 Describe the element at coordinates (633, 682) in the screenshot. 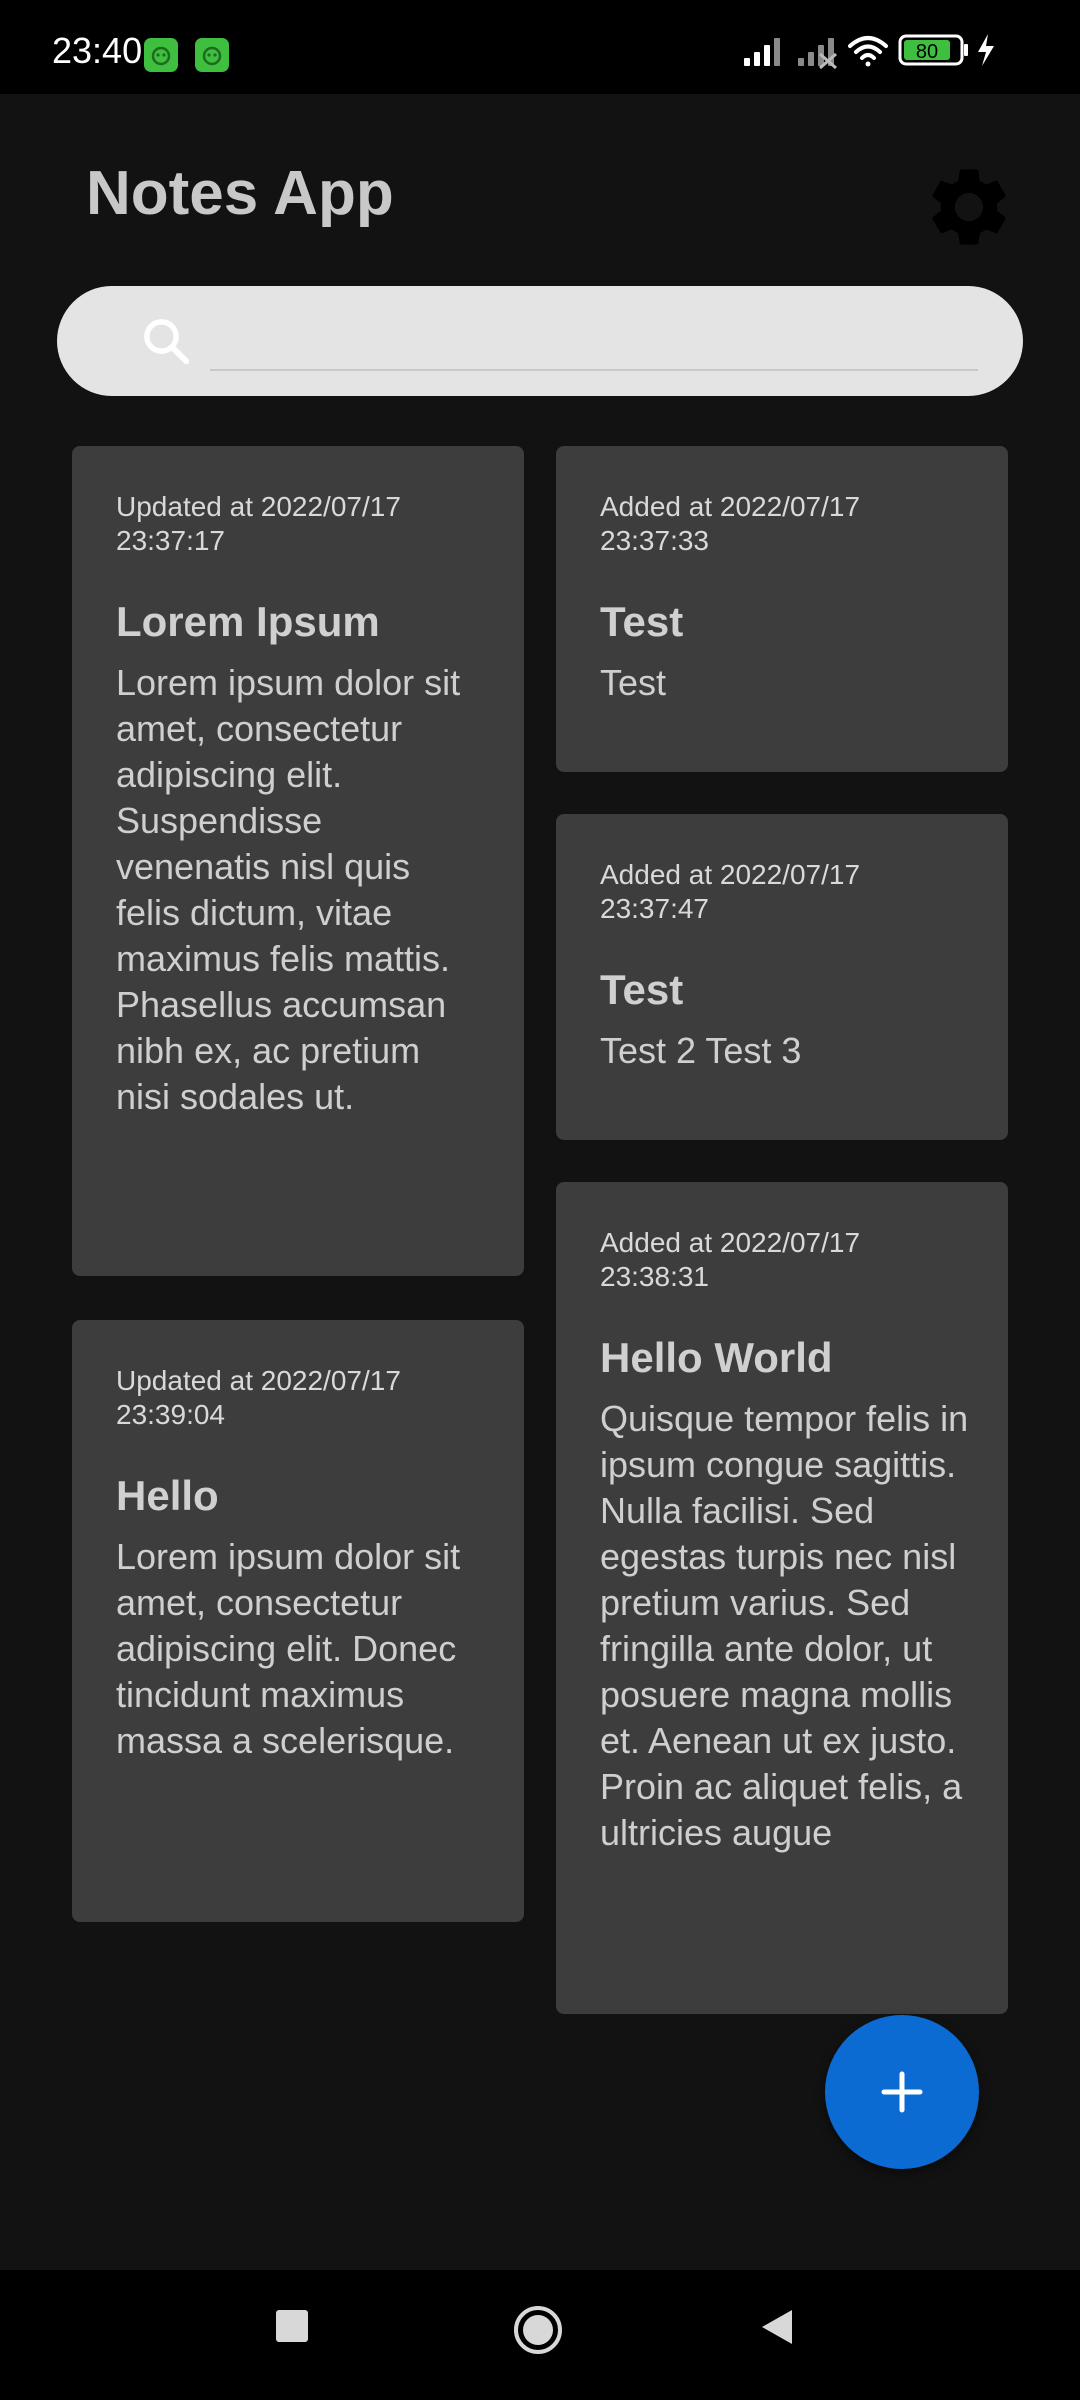

I see `note-body: Test` at that location.